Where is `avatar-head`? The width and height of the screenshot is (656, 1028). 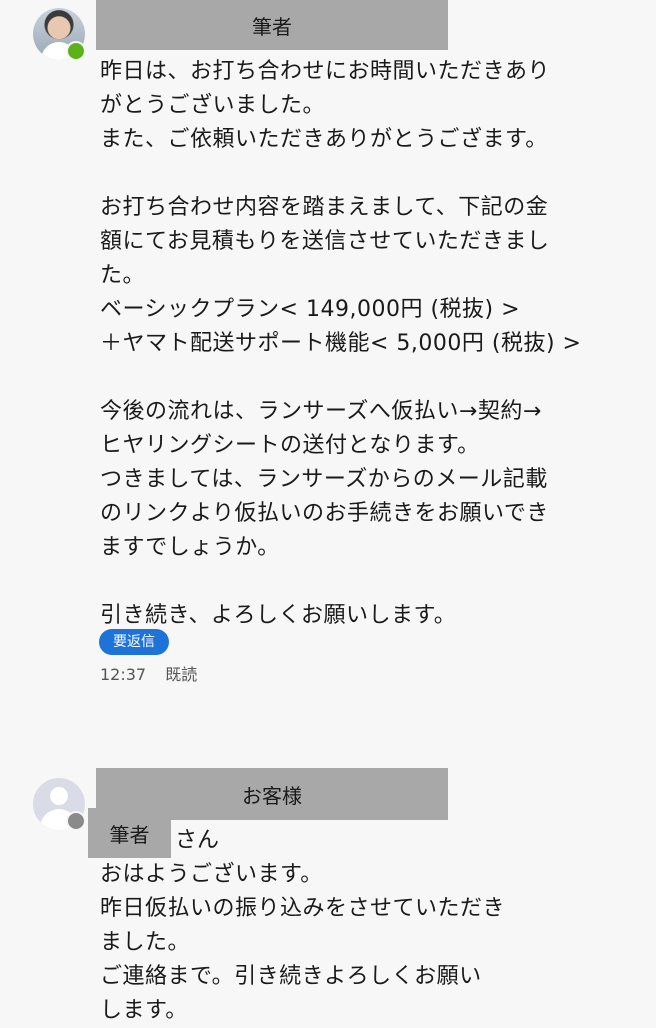
avatar-head is located at coordinates (59, 796).